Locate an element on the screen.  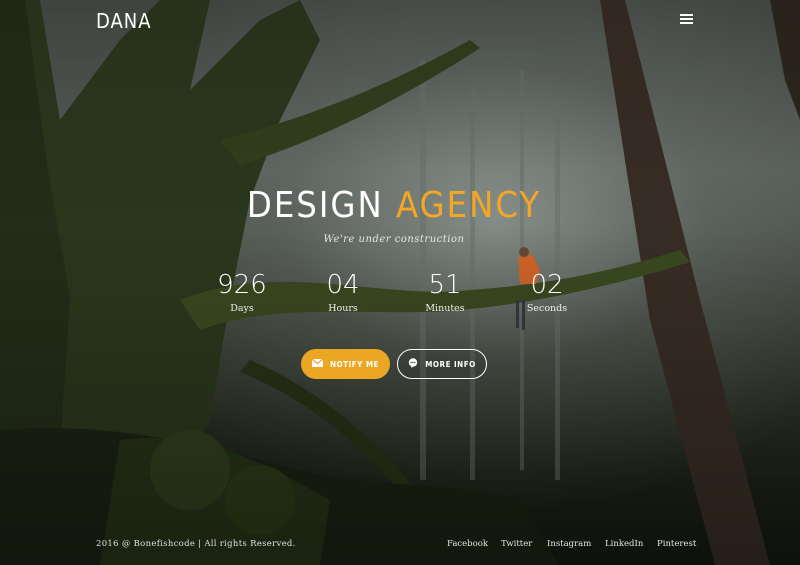
countdown-seconds-value: 02 is located at coordinates (547, 285).